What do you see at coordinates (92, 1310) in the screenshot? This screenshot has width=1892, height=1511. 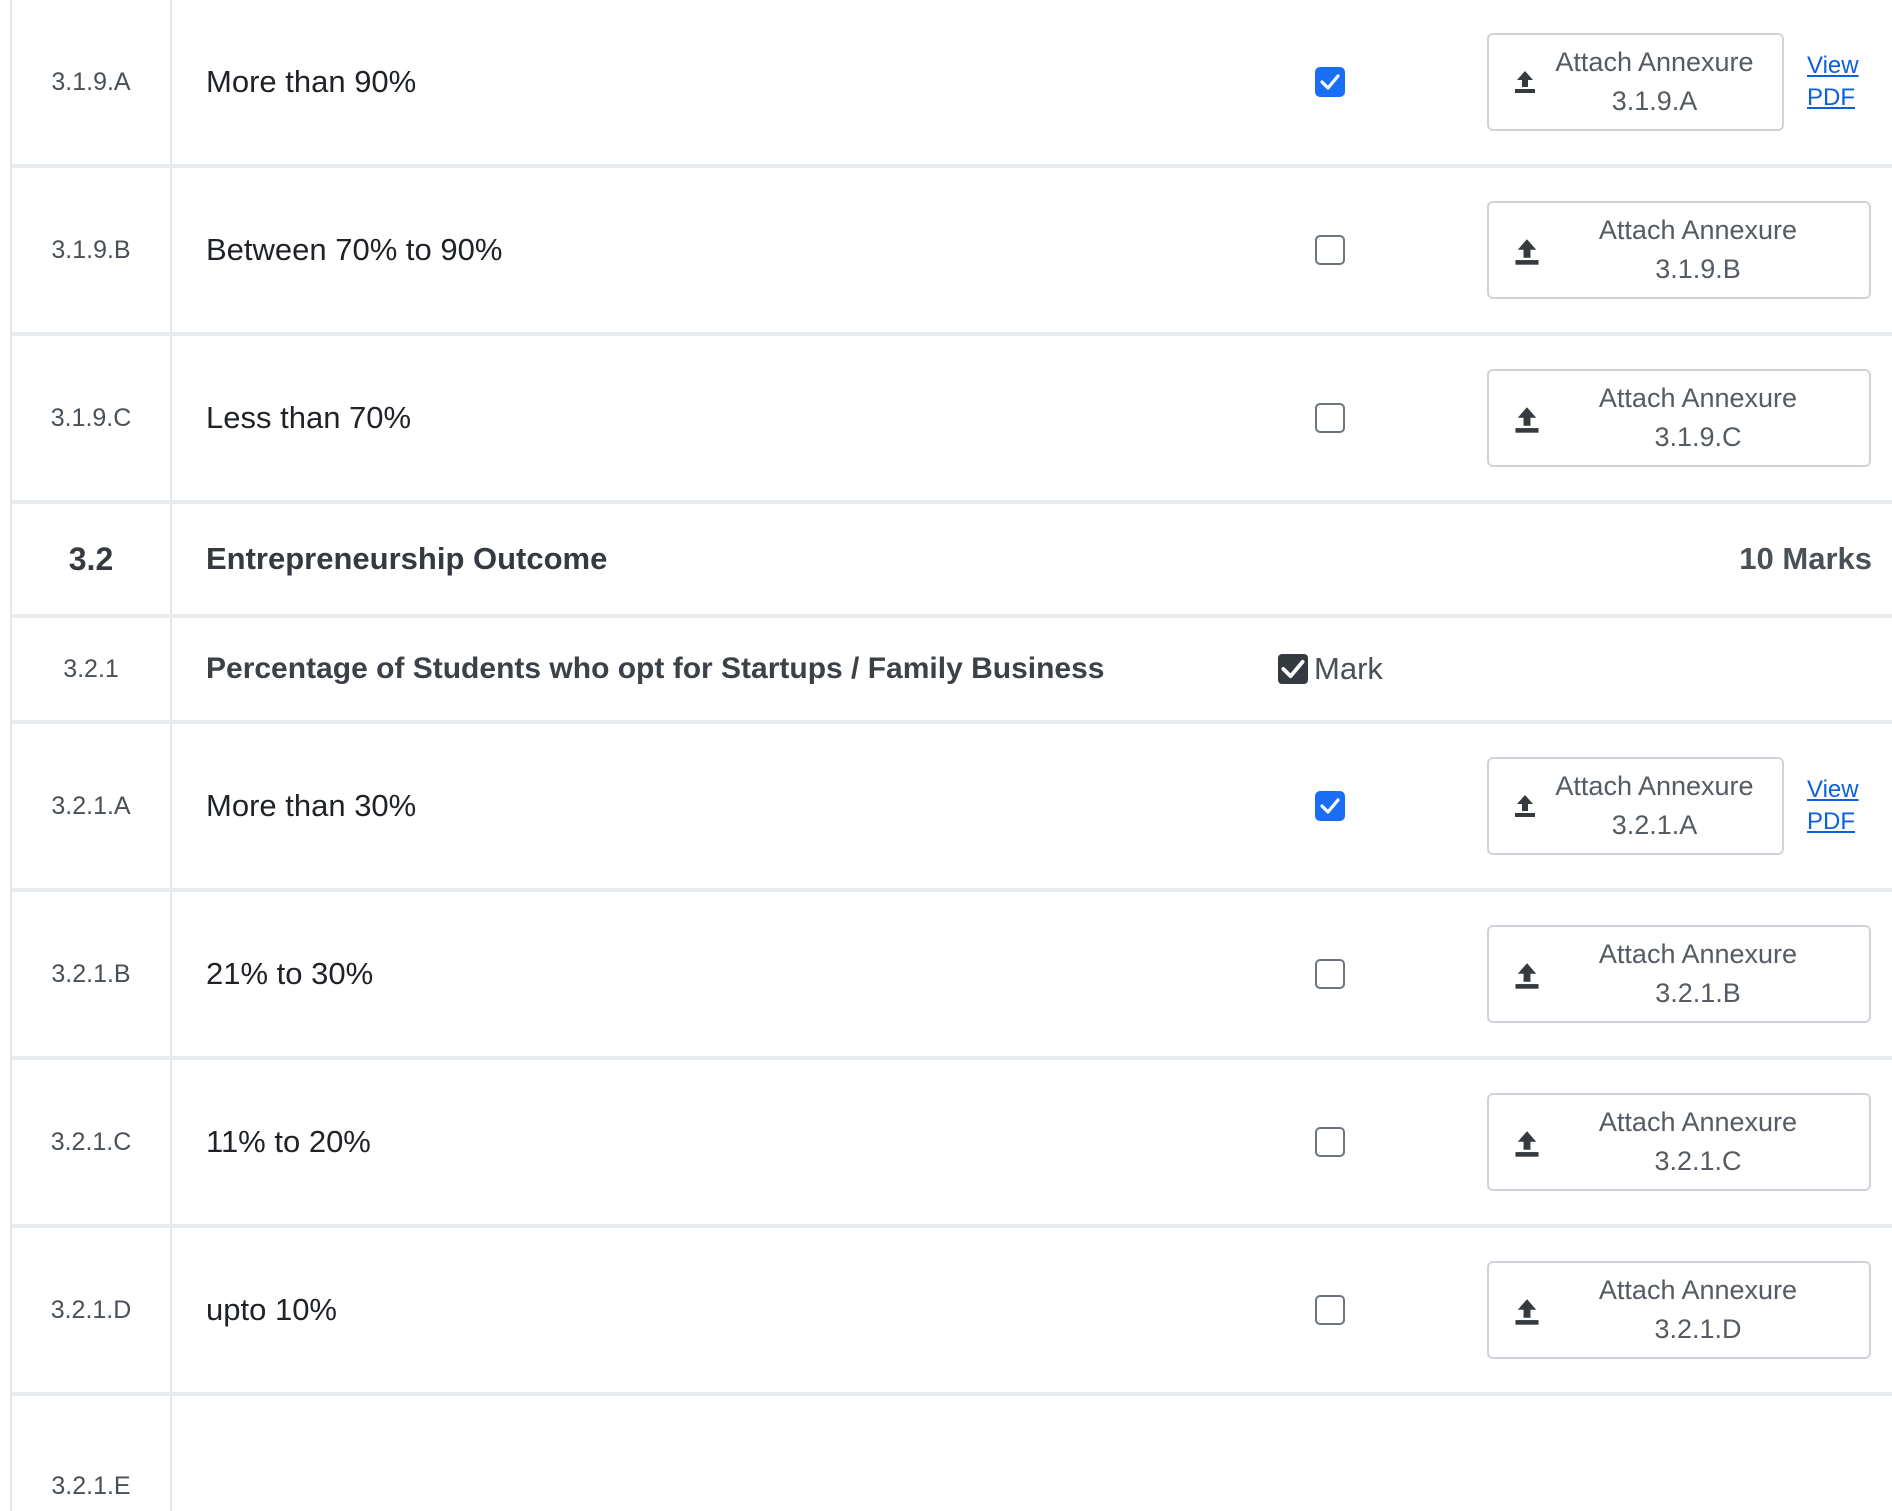 I see `row-code: 3.2.1.D` at bounding box center [92, 1310].